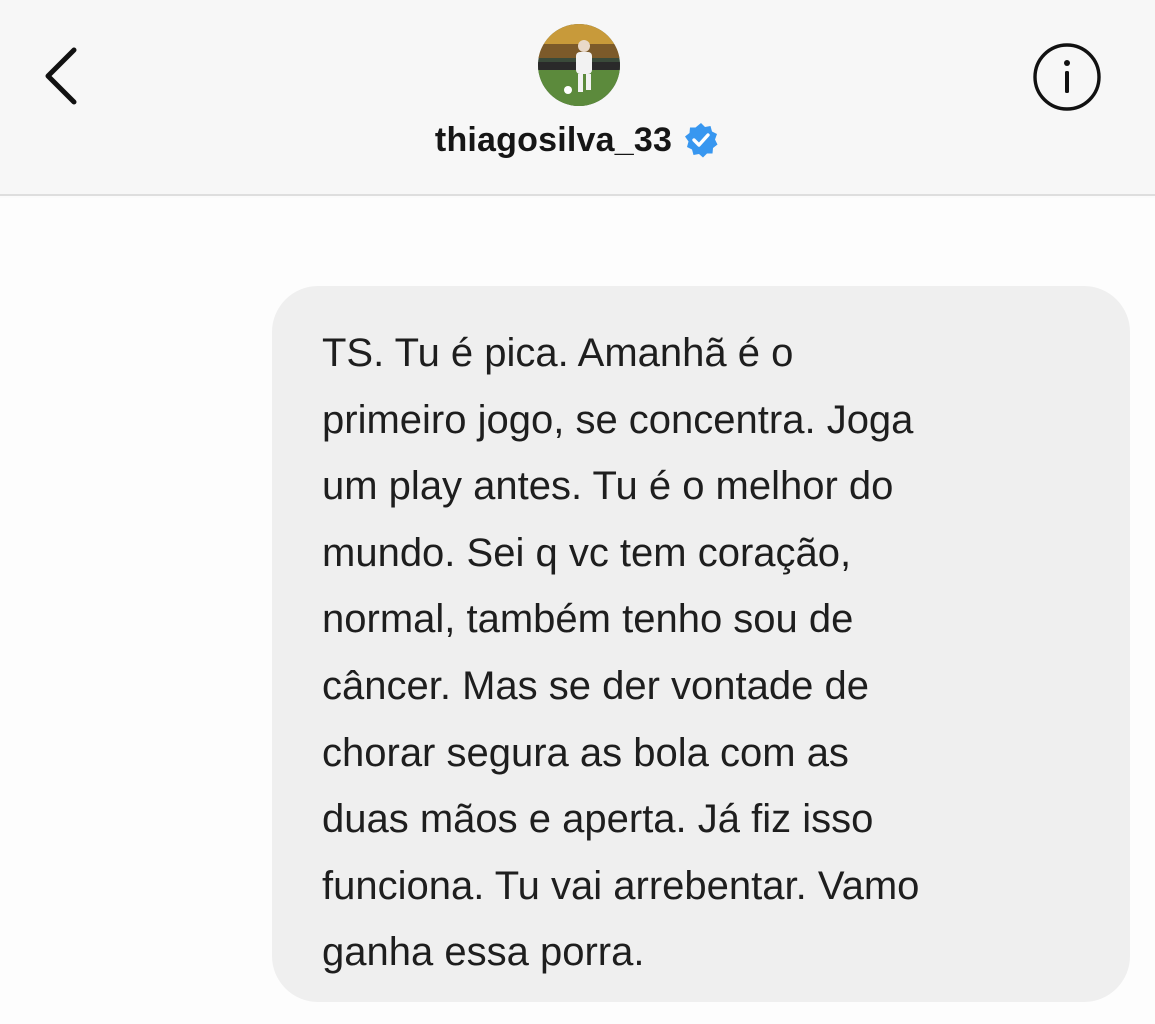  What do you see at coordinates (553, 139) in the screenshot?
I see `username: thiagosilva_33` at bounding box center [553, 139].